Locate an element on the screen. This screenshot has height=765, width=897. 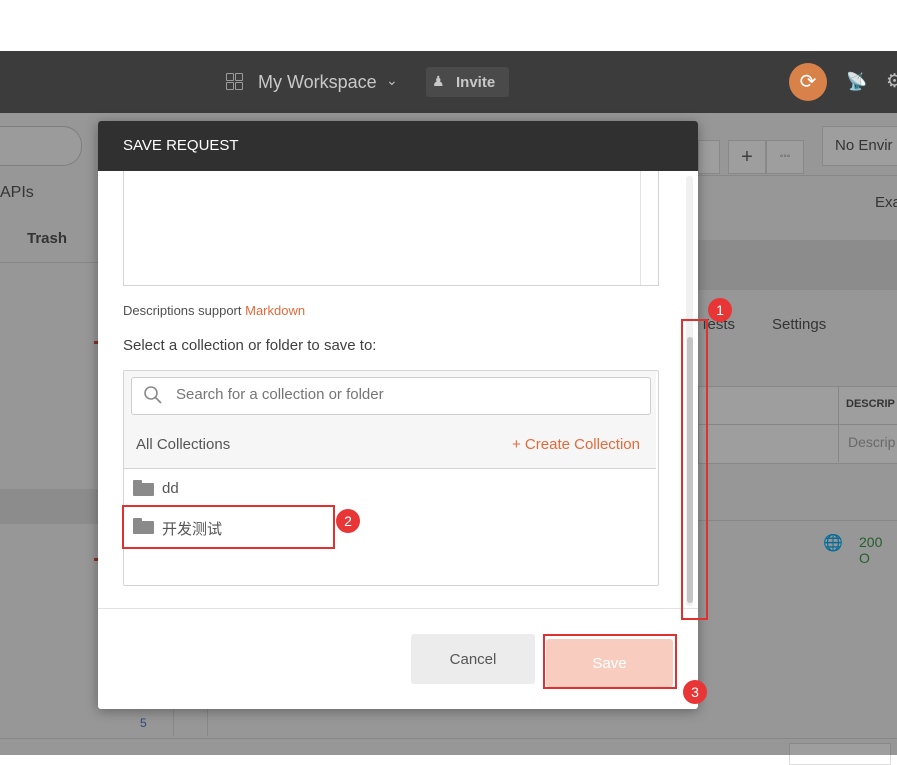
gear-icon: ⚙ is located at coordinates (891, 81).